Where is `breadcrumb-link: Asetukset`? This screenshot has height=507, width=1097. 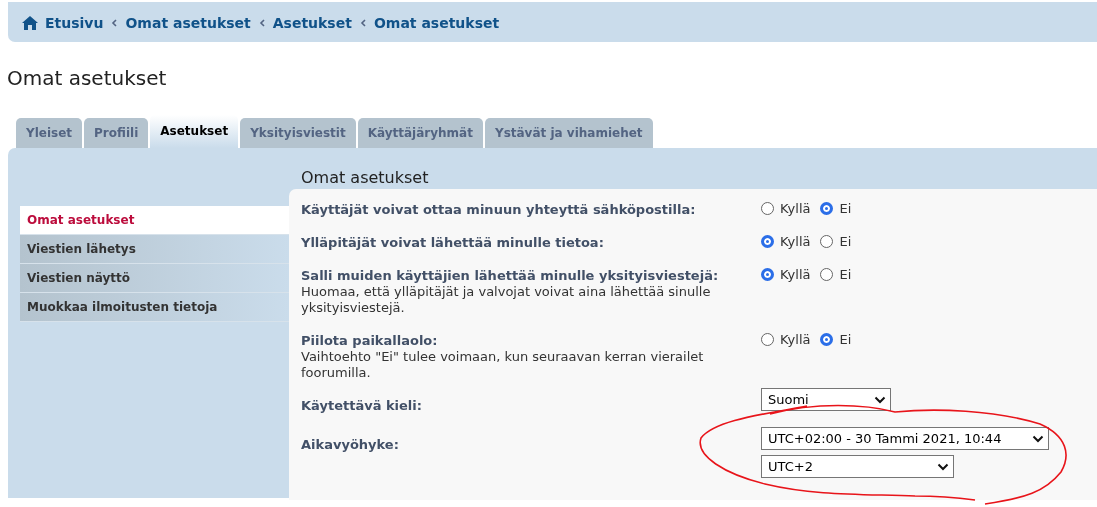
breadcrumb-link: Asetukset is located at coordinates (312, 23).